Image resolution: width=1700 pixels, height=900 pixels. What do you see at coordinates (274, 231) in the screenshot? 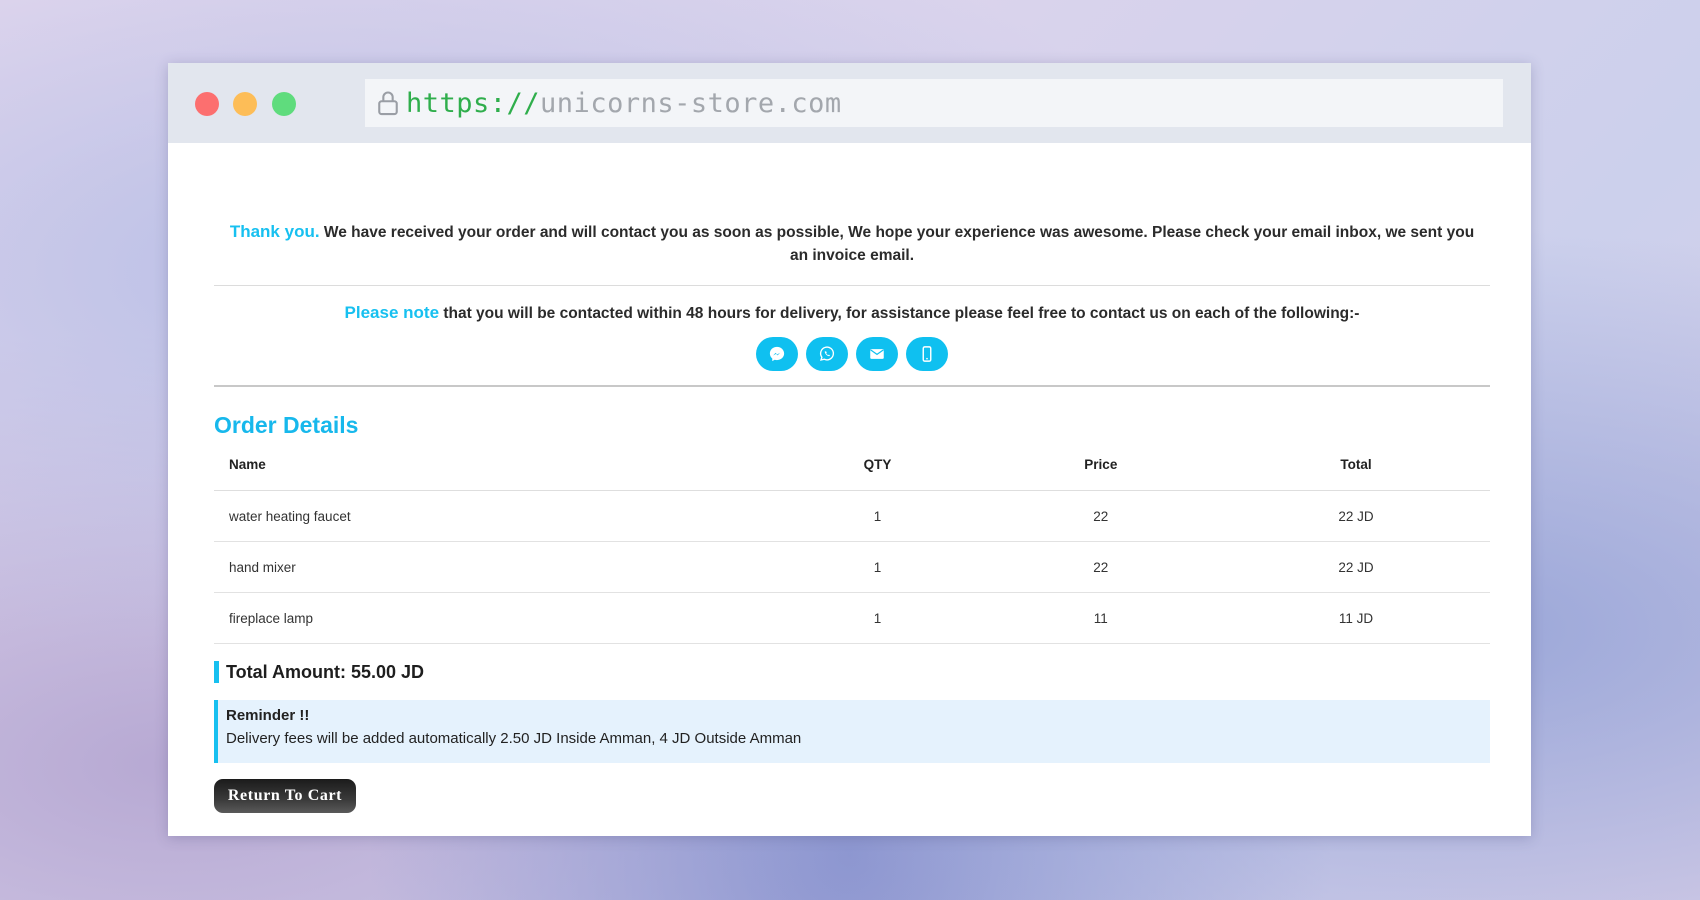
I see `thank-you-highlight: Thank you.` at bounding box center [274, 231].